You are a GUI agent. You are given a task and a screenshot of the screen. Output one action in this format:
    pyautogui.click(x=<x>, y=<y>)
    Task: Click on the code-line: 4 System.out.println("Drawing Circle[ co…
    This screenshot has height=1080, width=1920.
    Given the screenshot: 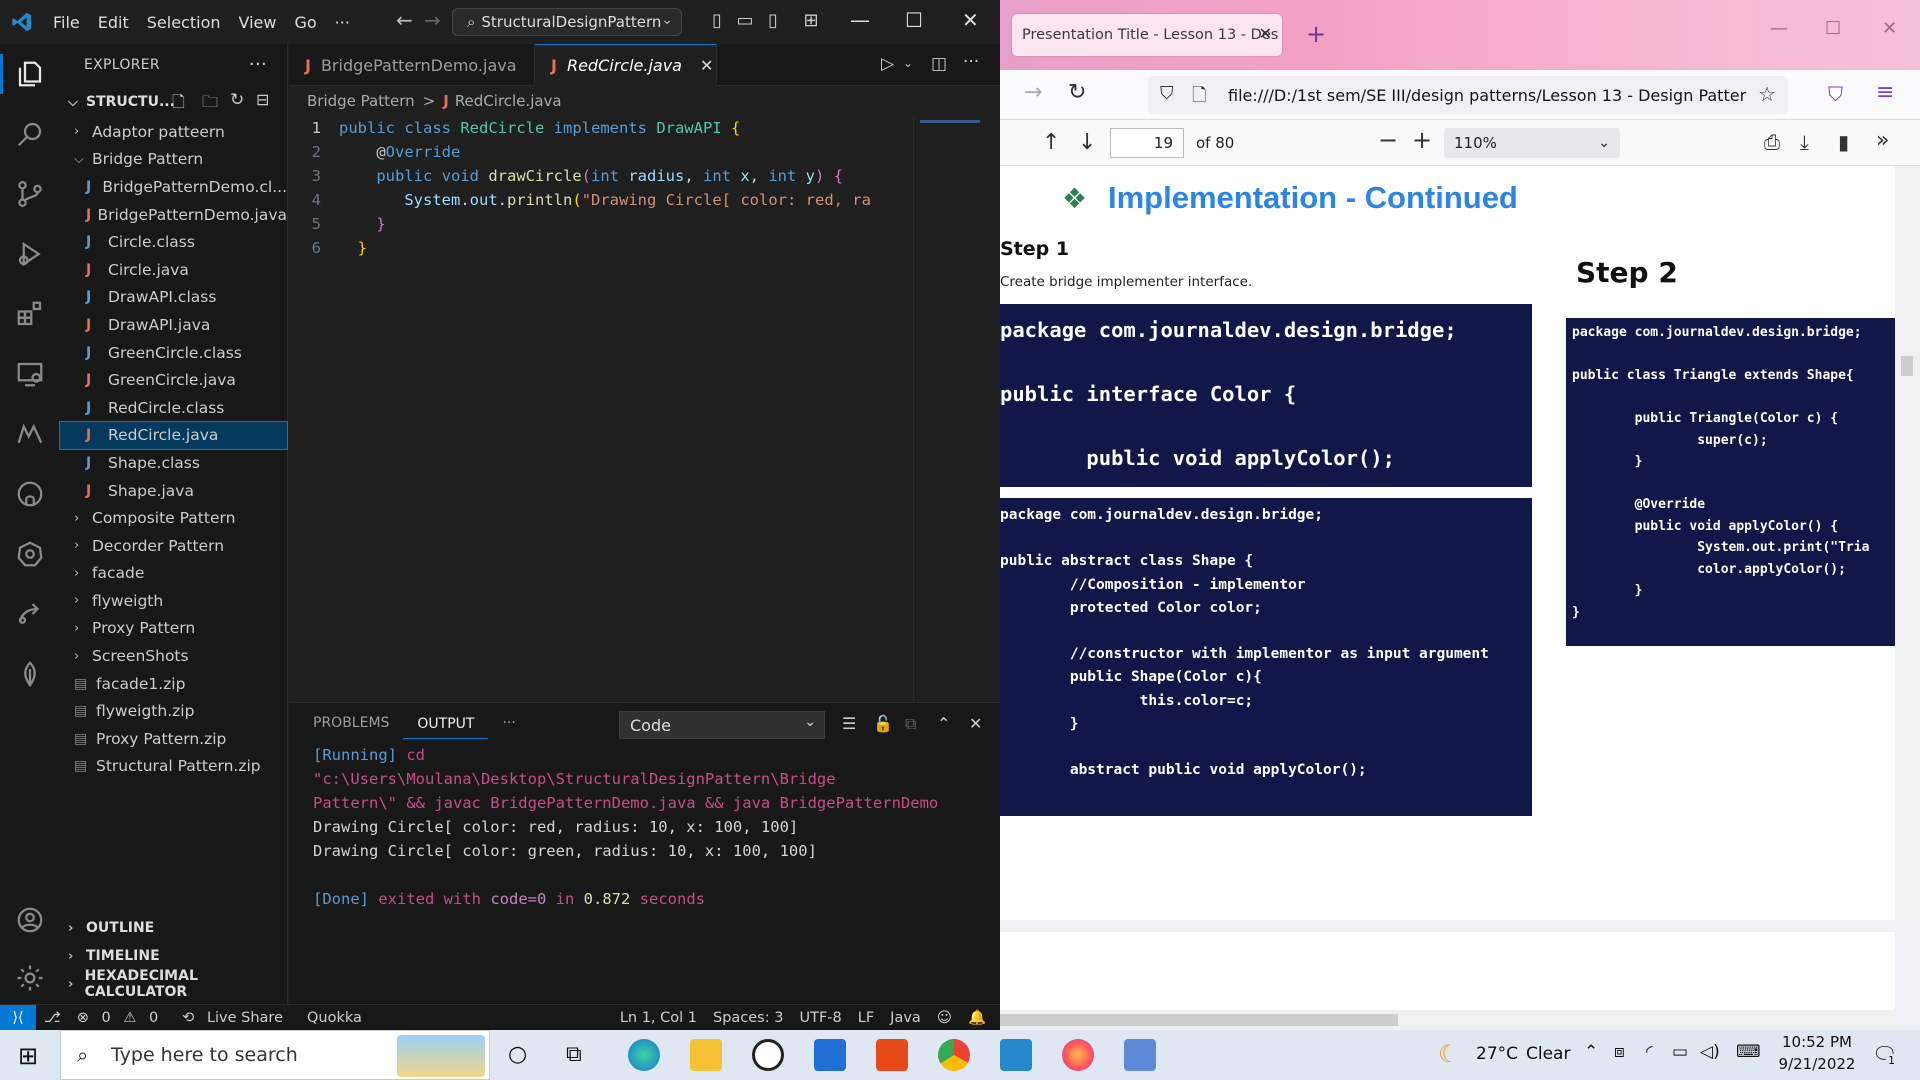 What is the action you would take?
    pyautogui.click(x=601, y=200)
    